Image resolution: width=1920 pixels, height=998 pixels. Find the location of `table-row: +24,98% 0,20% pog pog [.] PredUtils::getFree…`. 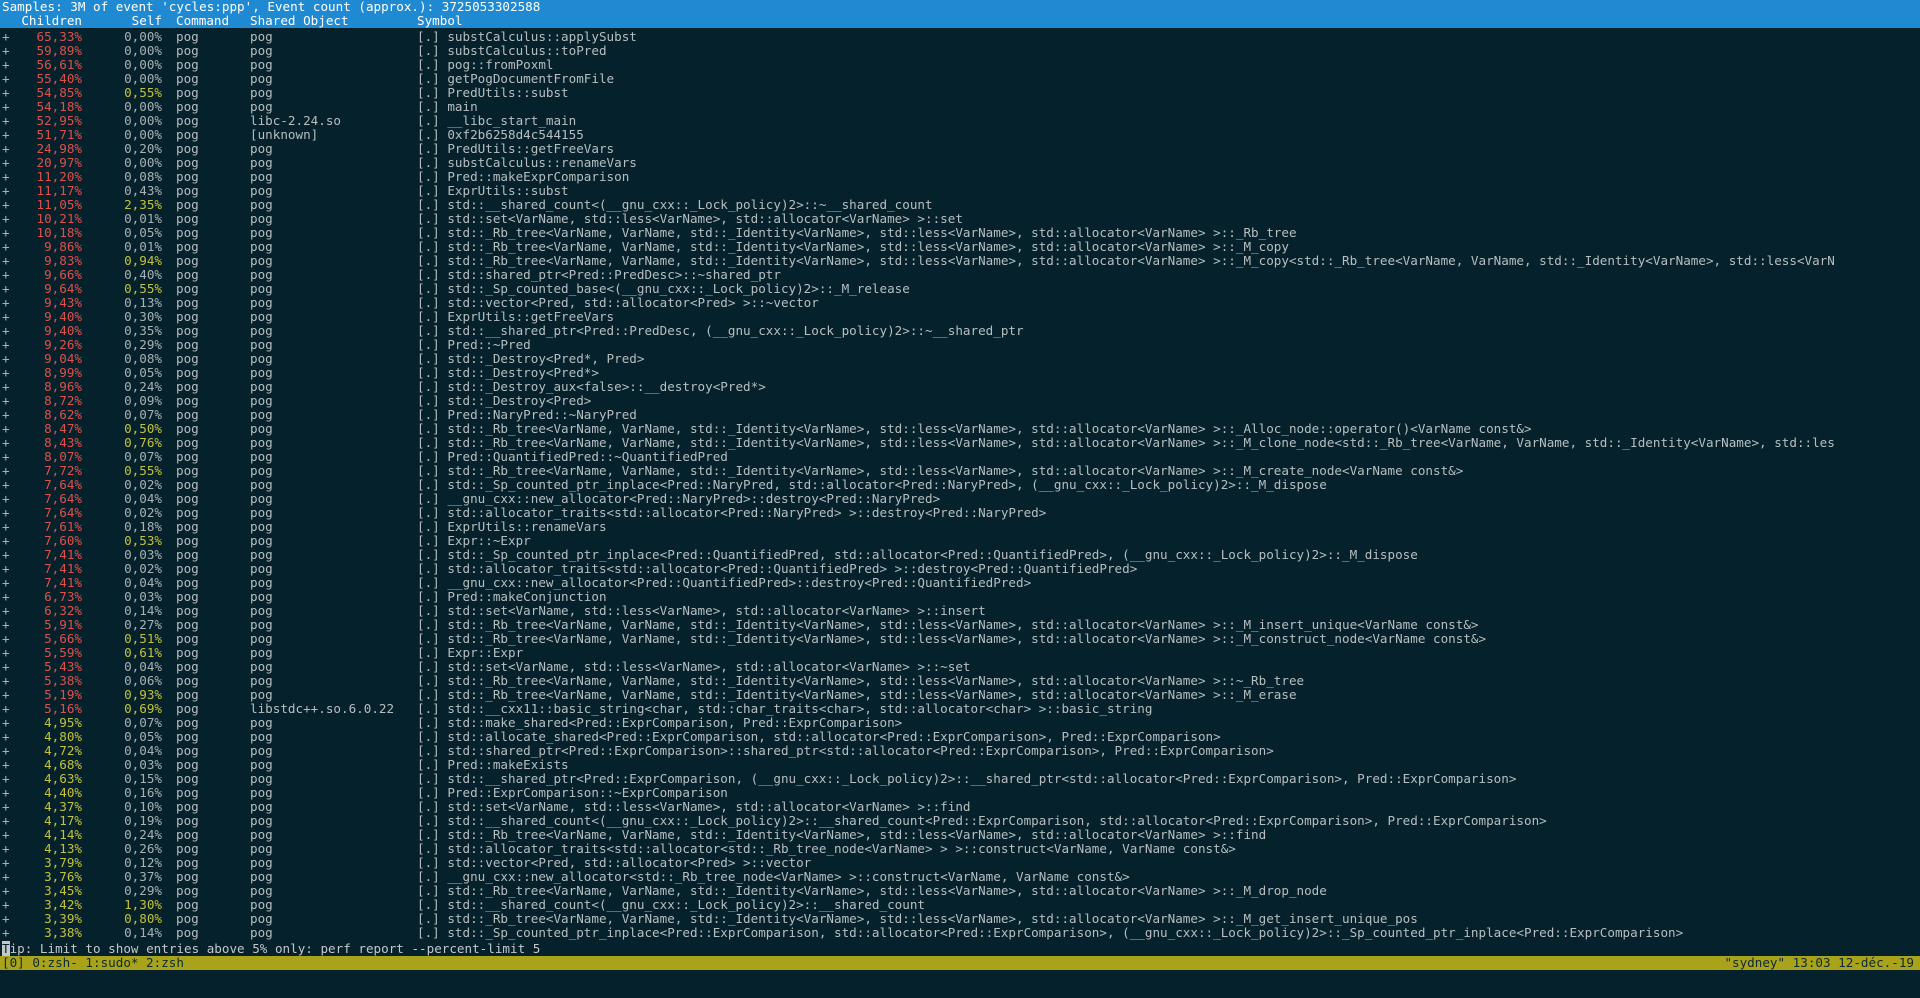

table-row: +24,98% 0,20% pog pog [.] PredUtils::getFree… is located at coordinates (960, 149).